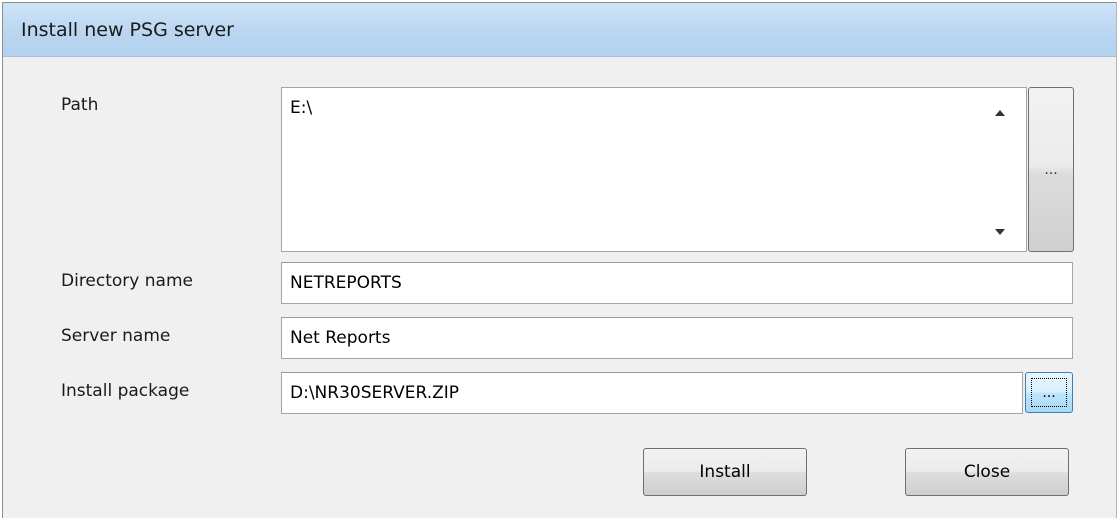  I want to click on directory-name-label: Directory name, so click(127, 281).